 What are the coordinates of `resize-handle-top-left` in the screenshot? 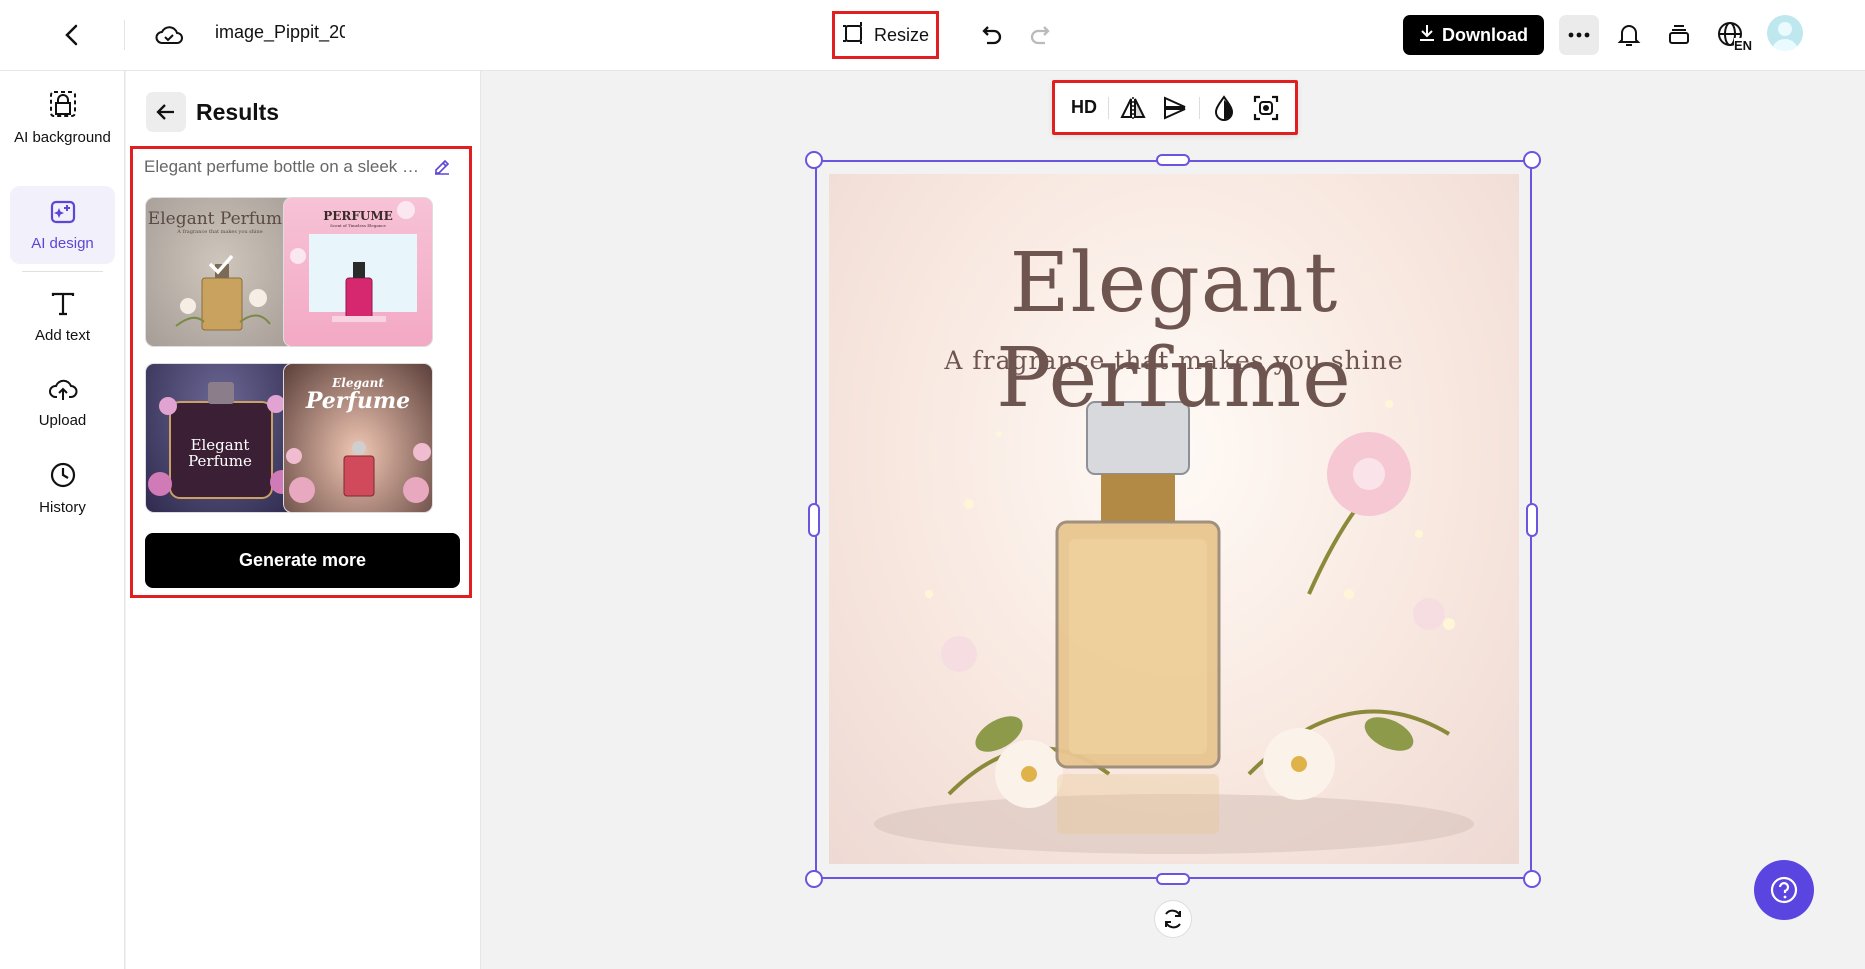 It's located at (814, 160).